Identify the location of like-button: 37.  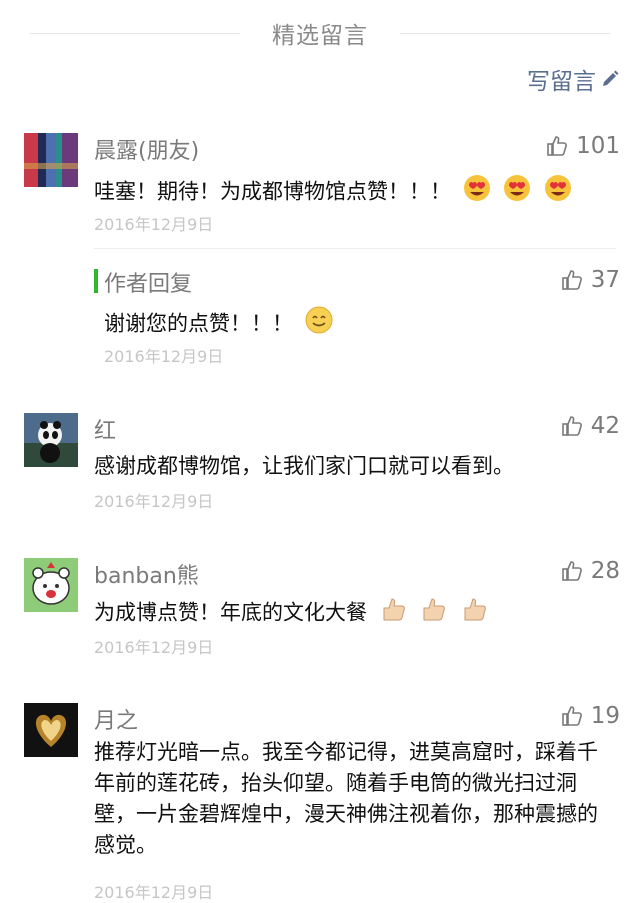
(590, 280).